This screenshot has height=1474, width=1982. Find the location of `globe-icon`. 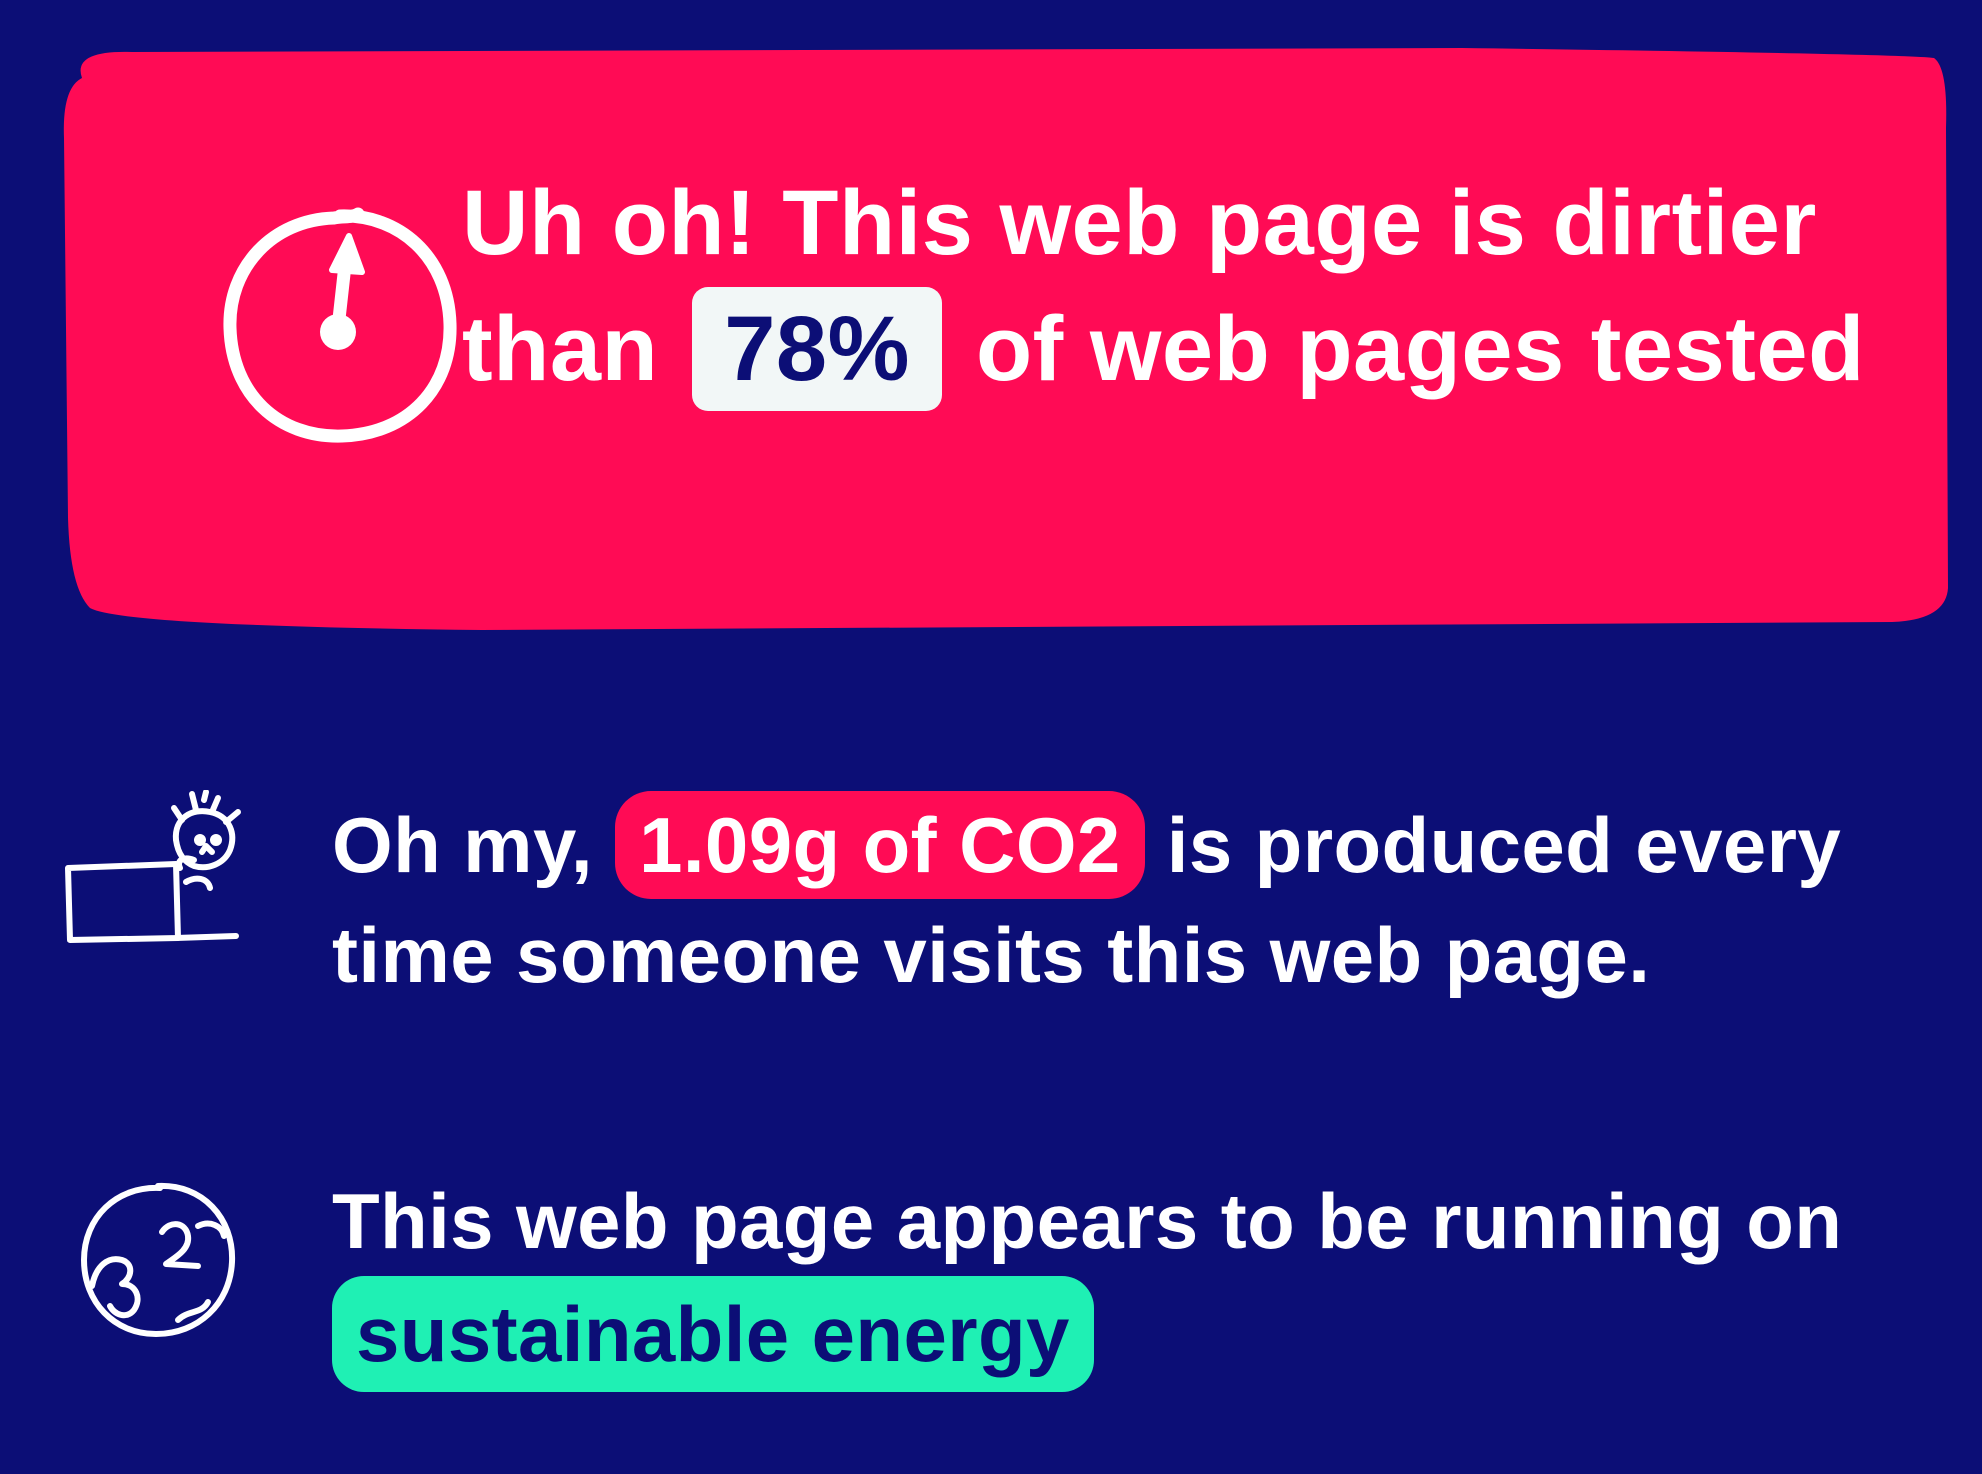

globe-icon is located at coordinates (158, 1259).